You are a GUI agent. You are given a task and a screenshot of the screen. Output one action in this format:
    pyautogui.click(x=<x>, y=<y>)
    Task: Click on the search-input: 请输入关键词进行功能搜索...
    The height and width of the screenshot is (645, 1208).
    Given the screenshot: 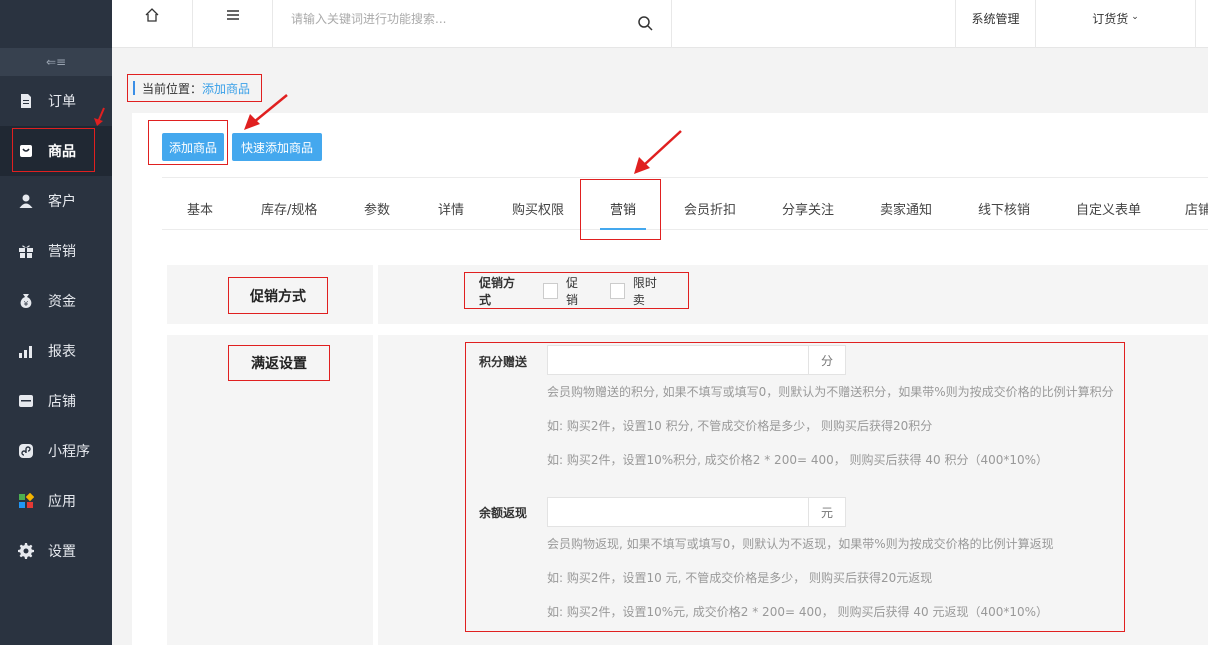 What is the action you would take?
    pyautogui.click(x=368, y=18)
    